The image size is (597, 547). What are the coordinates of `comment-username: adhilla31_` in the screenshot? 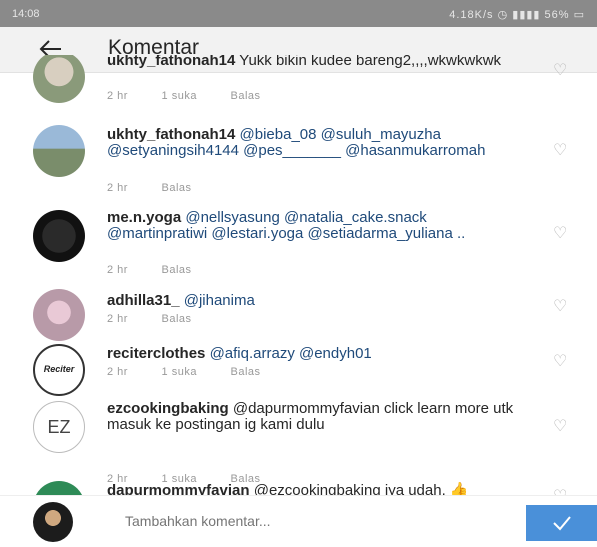 It's located at (143, 300).